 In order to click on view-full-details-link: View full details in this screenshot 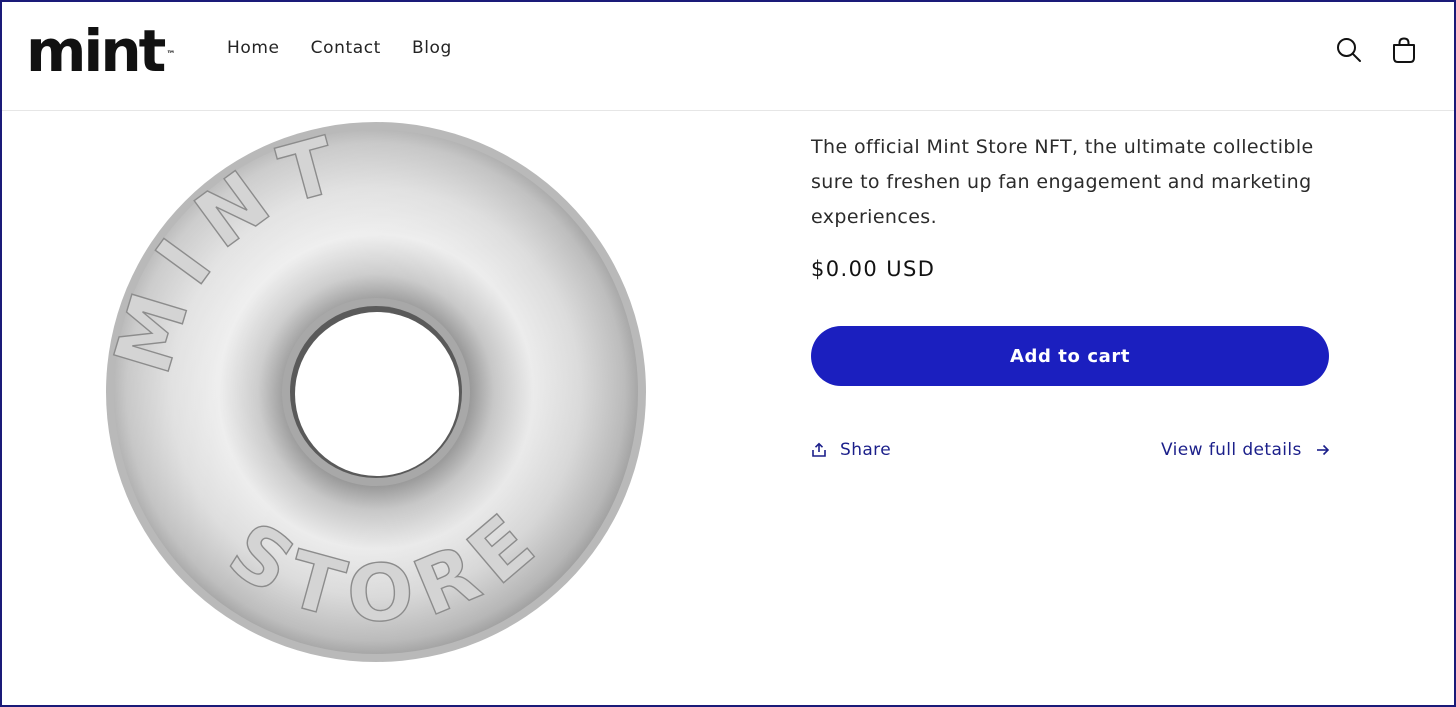, I will do `click(1245, 450)`.